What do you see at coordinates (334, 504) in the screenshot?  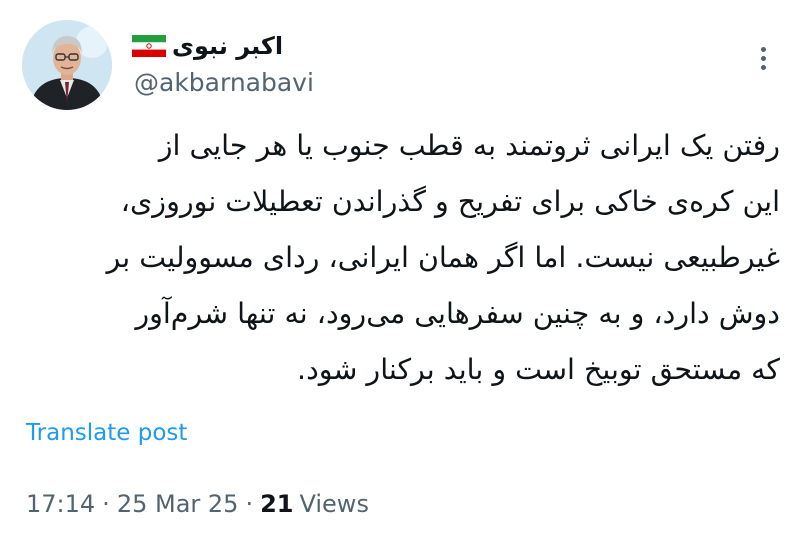 I see `views-label: Views` at bounding box center [334, 504].